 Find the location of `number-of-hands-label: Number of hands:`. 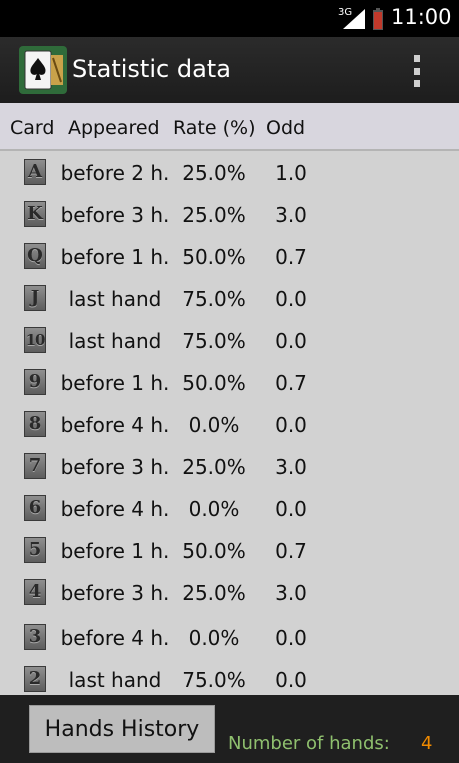

number-of-hands-label: Number of hands: is located at coordinates (309, 743).